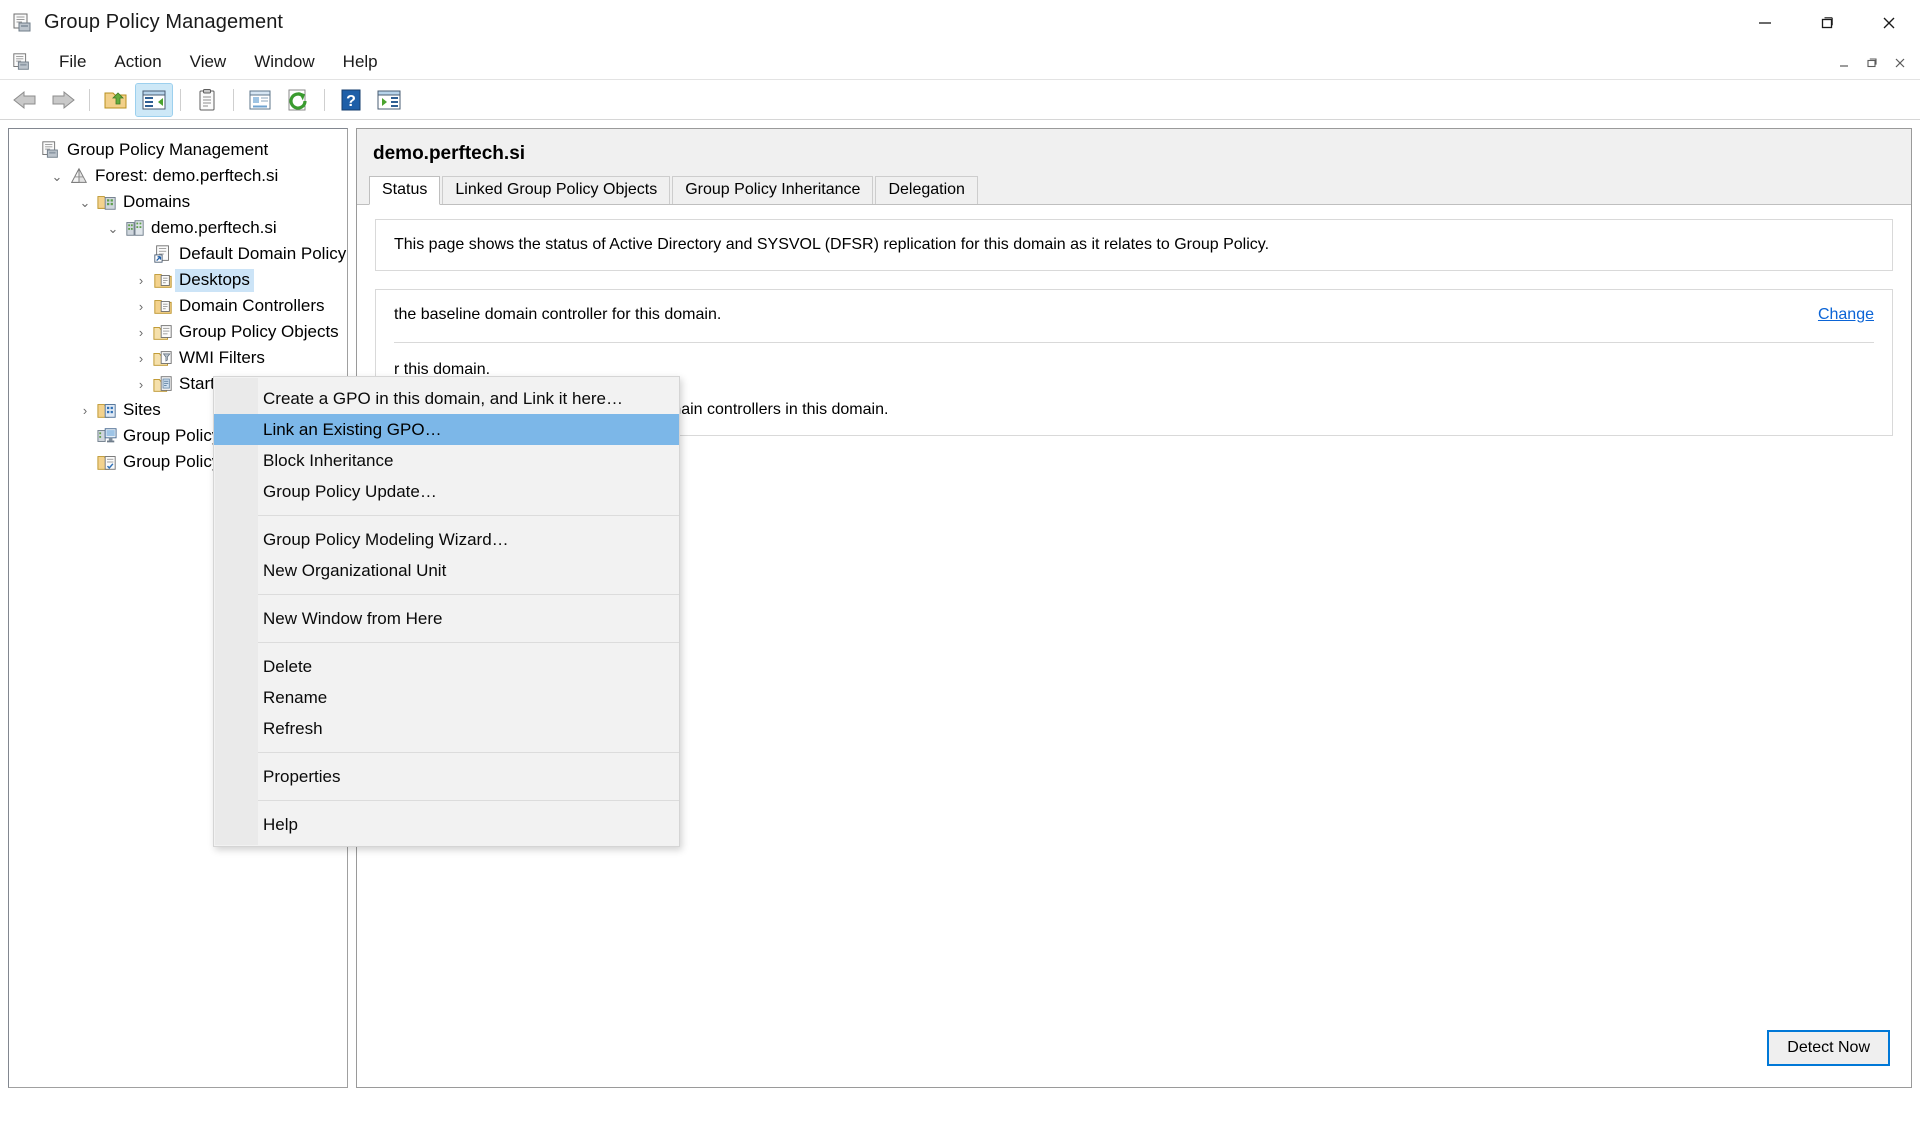 Image resolution: width=1920 pixels, height=1131 pixels. What do you see at coordinates (449, 153) in the screenshot?
I see `page-title: demo.perftech.si` at bounding box center [449, 153].